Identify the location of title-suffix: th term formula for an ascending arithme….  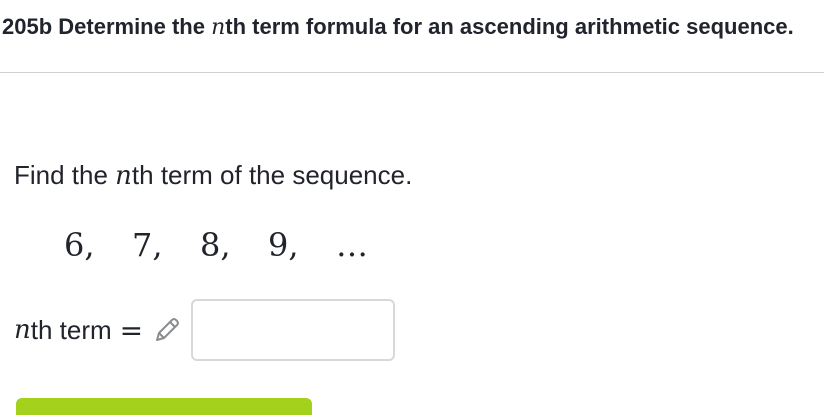
(509, 26).